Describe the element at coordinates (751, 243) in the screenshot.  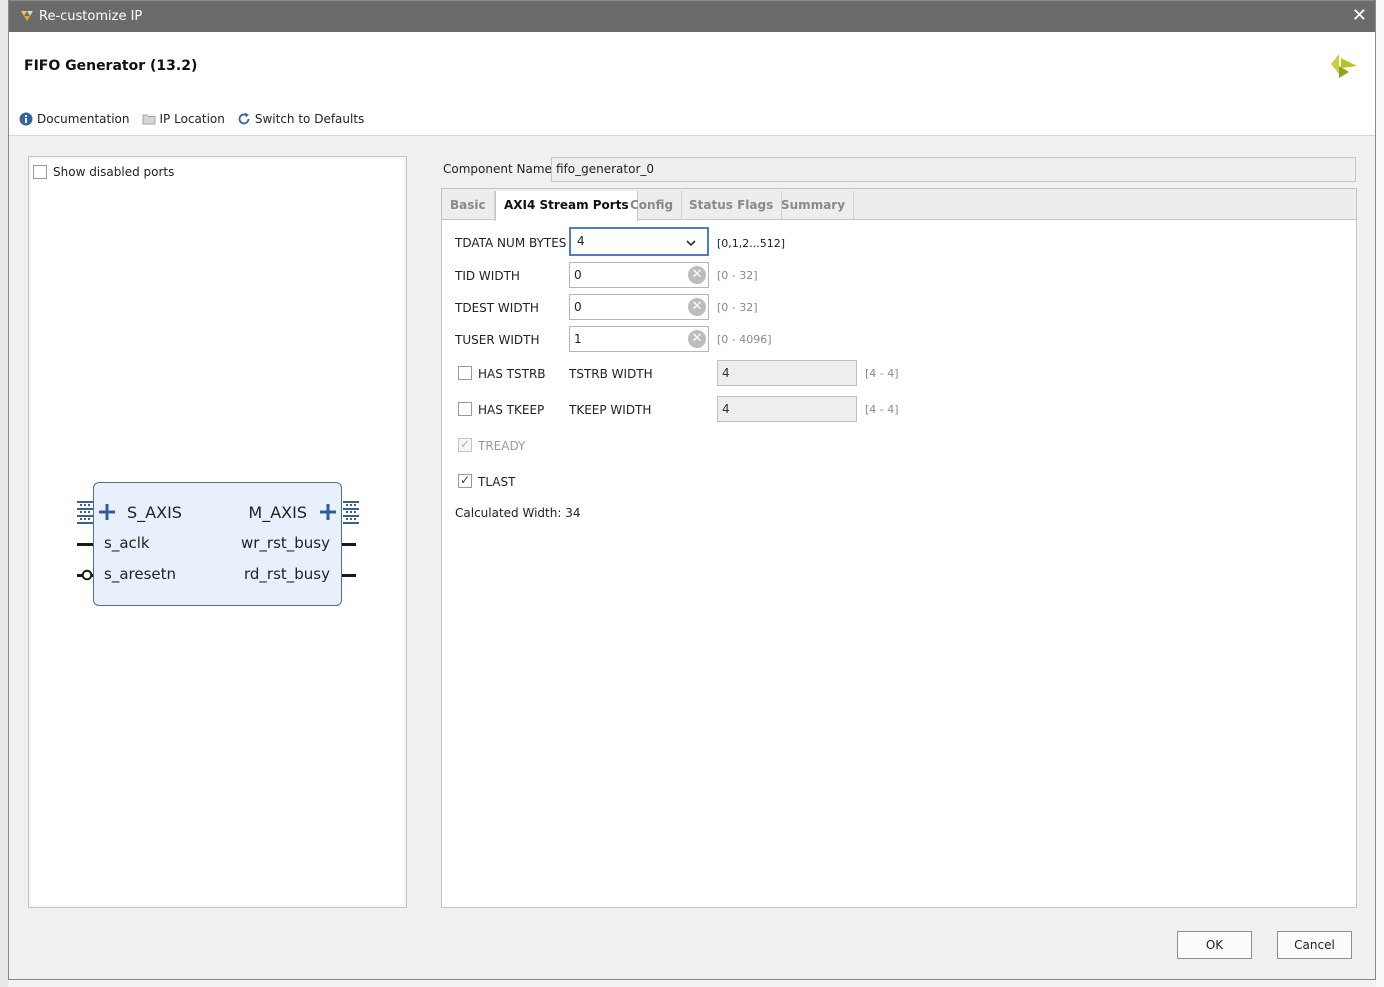
I see `tdata-range: [0,1,2...512]` at that location.